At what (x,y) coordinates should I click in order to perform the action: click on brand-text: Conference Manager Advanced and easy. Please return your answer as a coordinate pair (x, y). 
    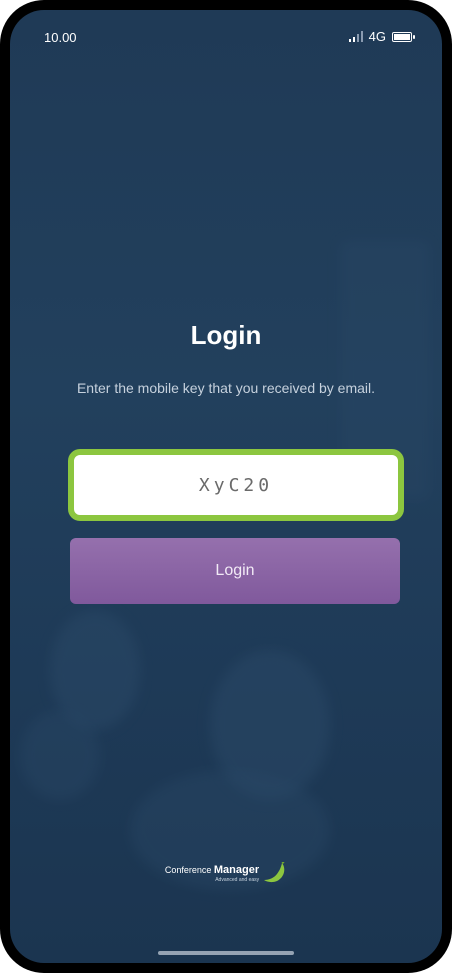
    Looking at the image, I should click on (212, 873).